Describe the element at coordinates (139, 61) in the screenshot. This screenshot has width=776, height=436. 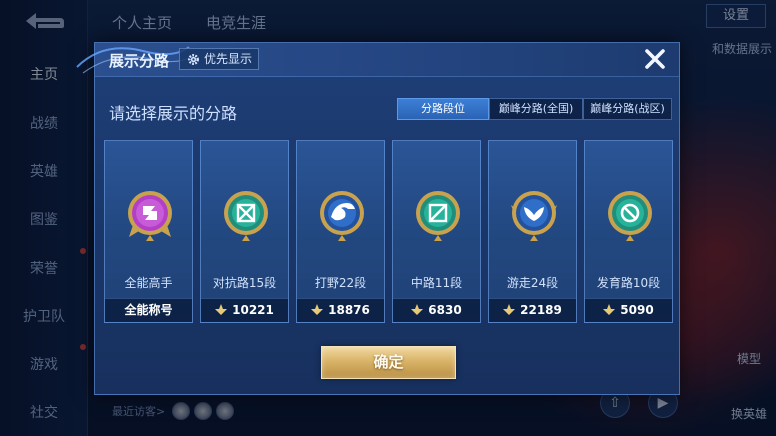
I see `dialog-title: 展示分路` at that location.